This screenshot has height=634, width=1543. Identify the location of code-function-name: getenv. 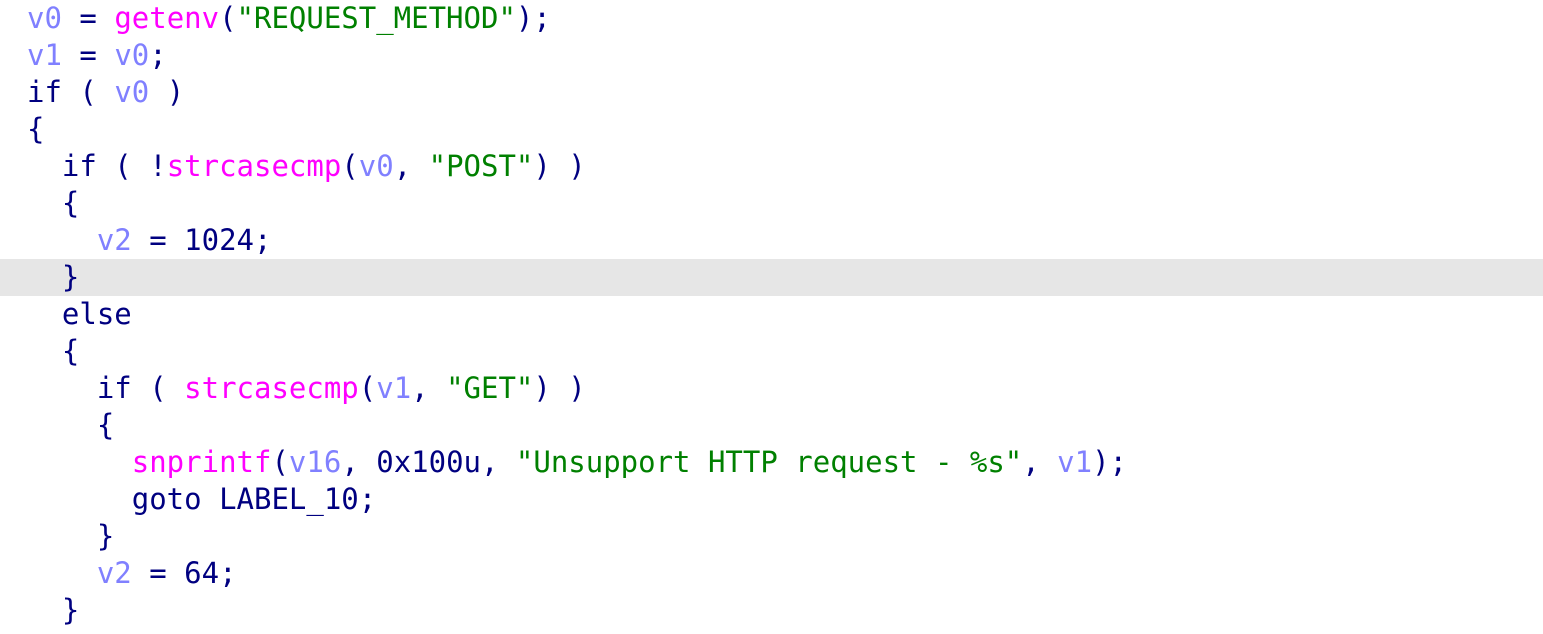
(167, 18).